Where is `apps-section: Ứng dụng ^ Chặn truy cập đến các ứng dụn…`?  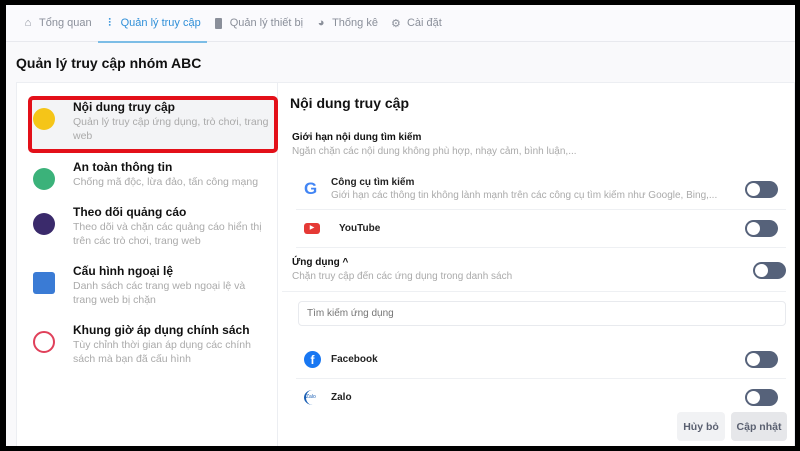 apps-section: Ứng dụng ^ Chặn truy cập đến các ứng dụn… is located at coordinates (534, 270).